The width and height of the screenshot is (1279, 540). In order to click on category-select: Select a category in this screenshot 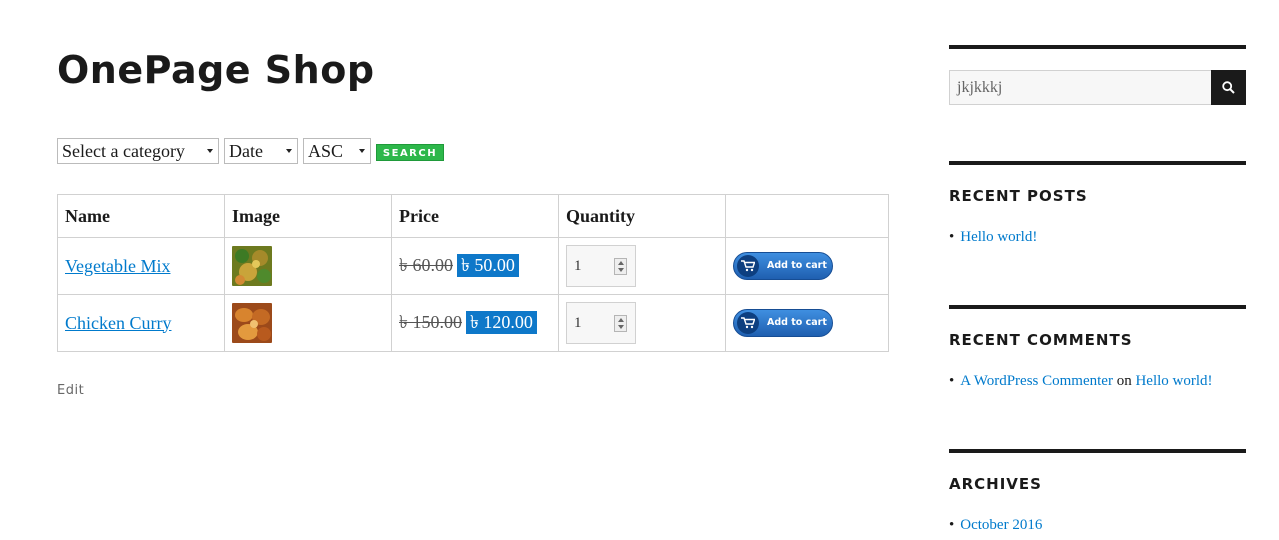, I will do `click(138, 151)`.